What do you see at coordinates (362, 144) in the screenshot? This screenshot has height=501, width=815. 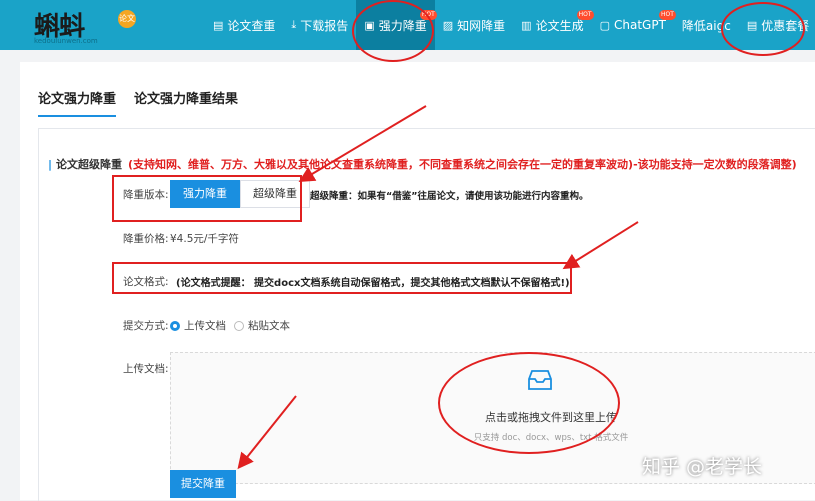 I see `arrow-to-mode` at bounding box center [362, 144].